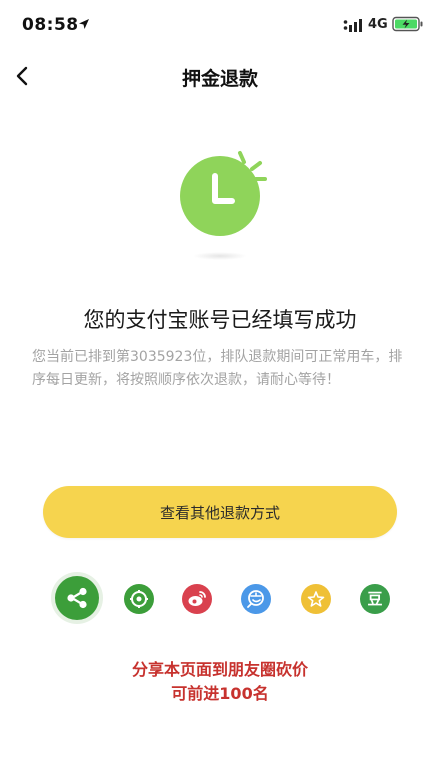 This screenshot has width=440, height=782. I want to click on weibo-icon, so click(197, 598).